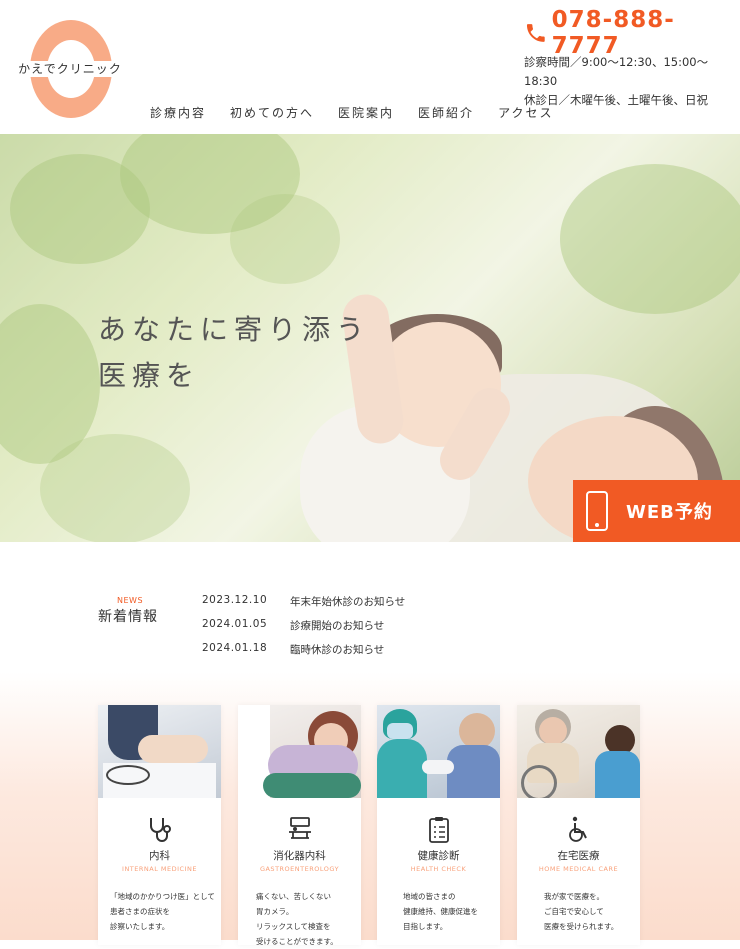  Describe the element at coordinates (128, 617) in the screenshot. I see `news-title: 新着情報` at that location.